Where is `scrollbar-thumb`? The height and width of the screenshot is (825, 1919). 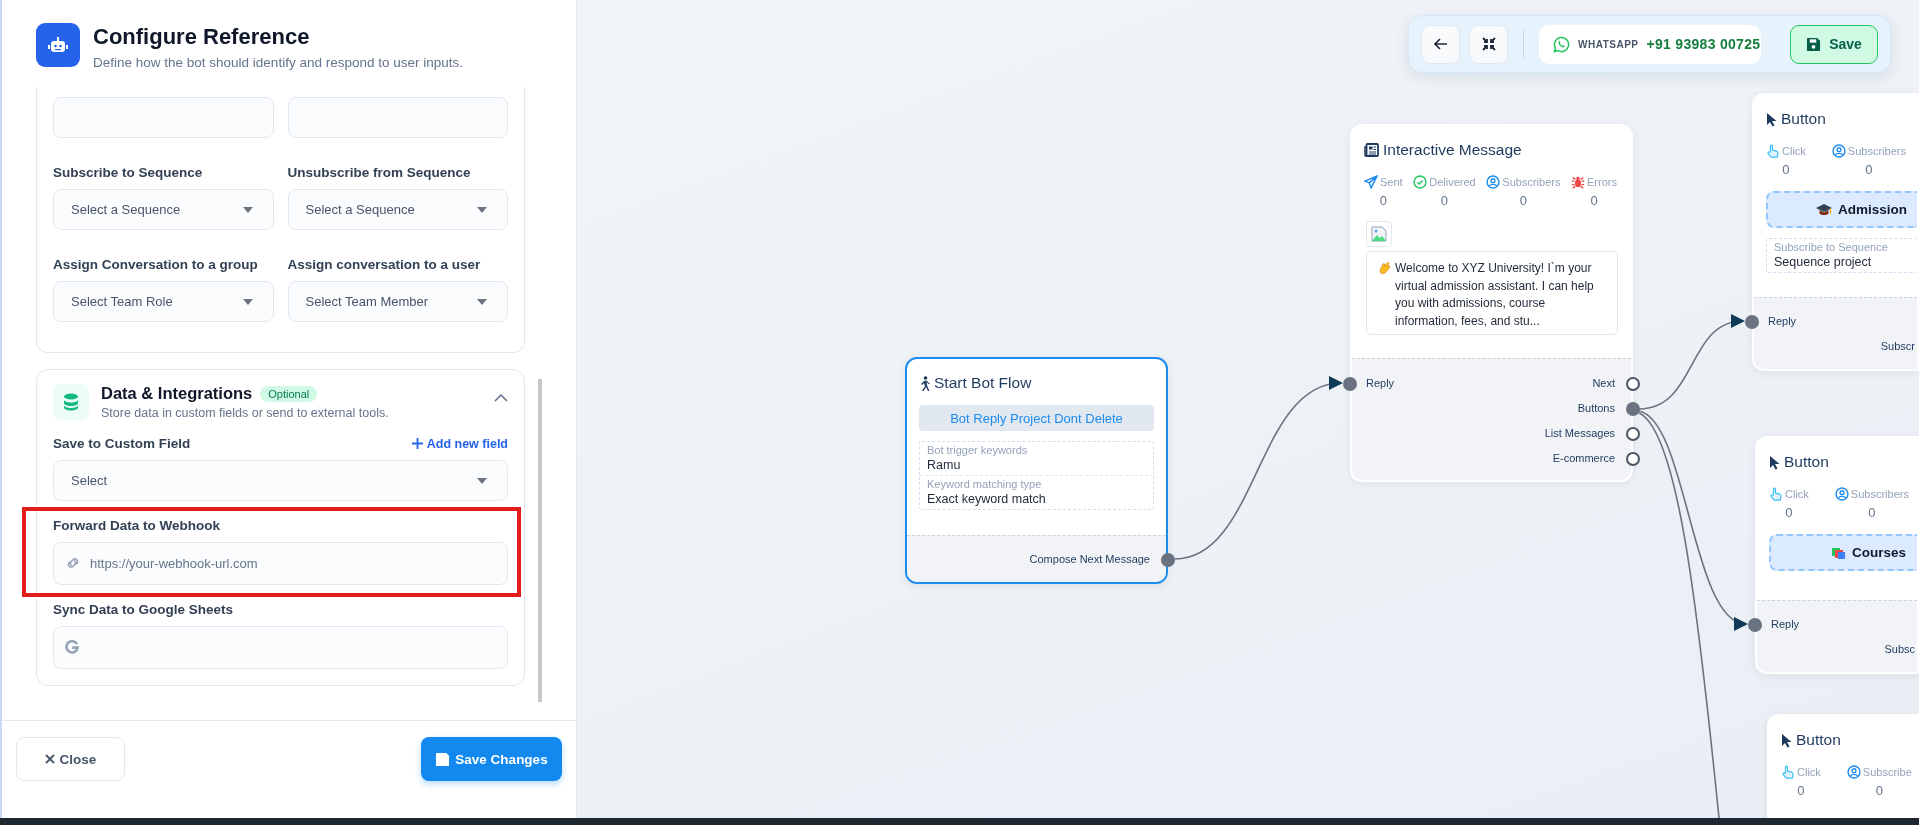
scrollbar-thumb is located at coordinates (540, 540).